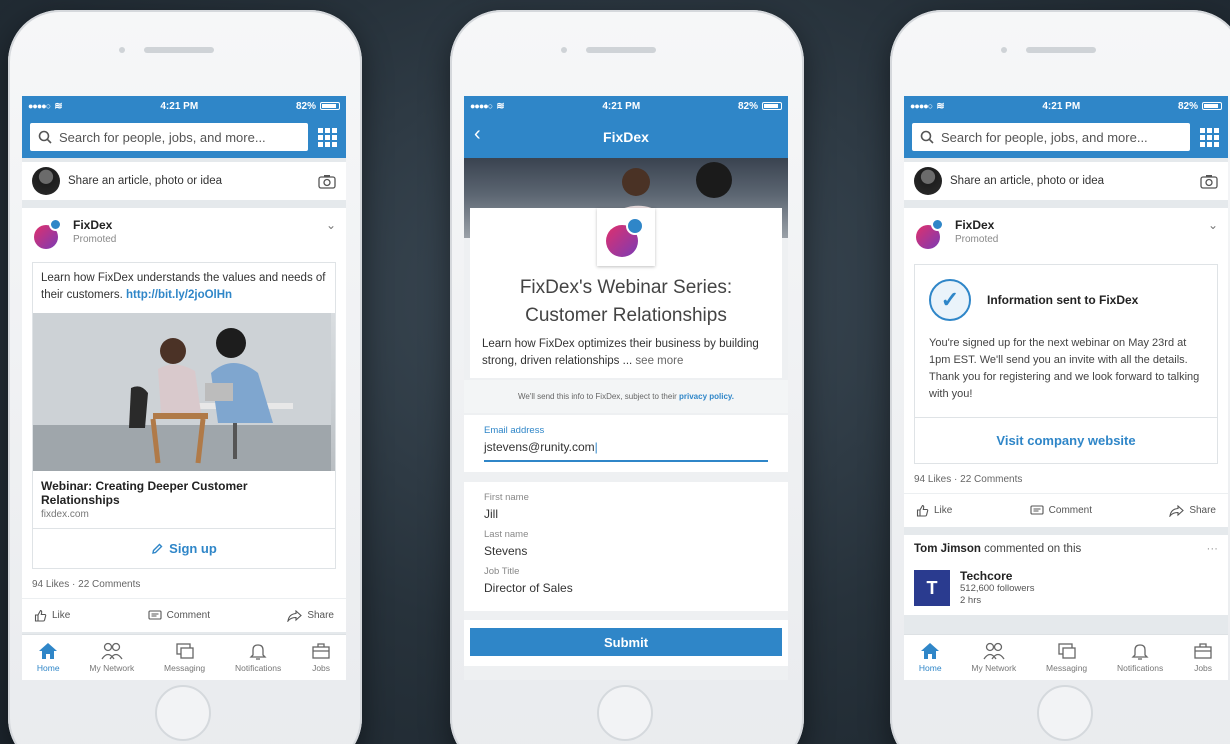 Image resolution: width=1230 pixels, height=744 pixels. What do you see at coordinates (193, 548) in the screenshot?
I see `sign-up-label: Sign up` at bounding box center [193, 548].